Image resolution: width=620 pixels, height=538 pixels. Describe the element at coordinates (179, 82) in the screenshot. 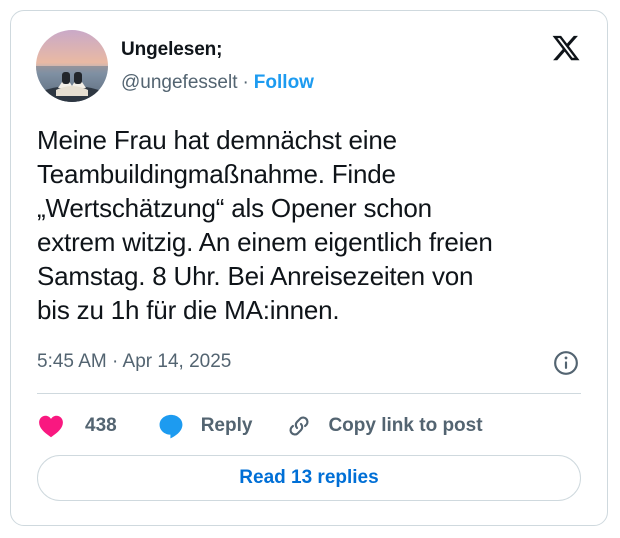

I see `author-handle: @ungefesselt` at that location.